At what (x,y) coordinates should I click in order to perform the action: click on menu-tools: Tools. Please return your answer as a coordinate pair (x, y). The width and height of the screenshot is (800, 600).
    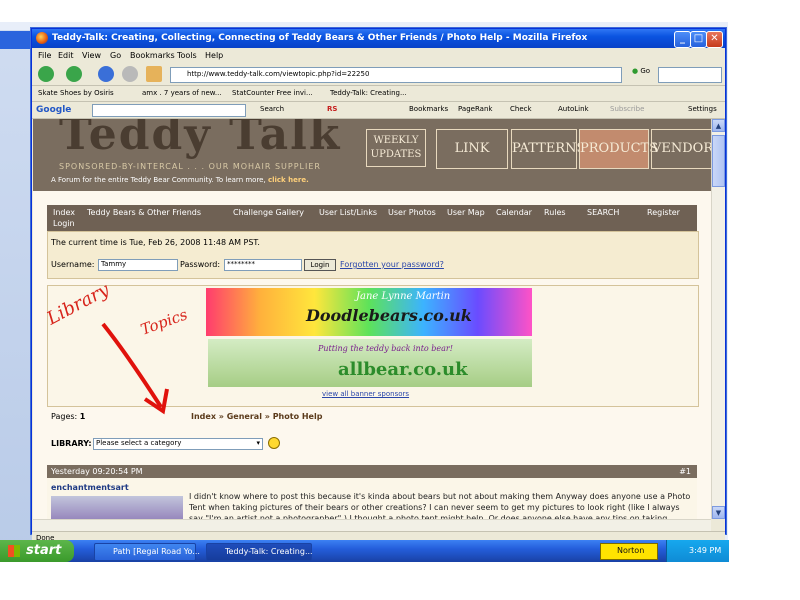
    Looking at the image, I should click on (187, 55).